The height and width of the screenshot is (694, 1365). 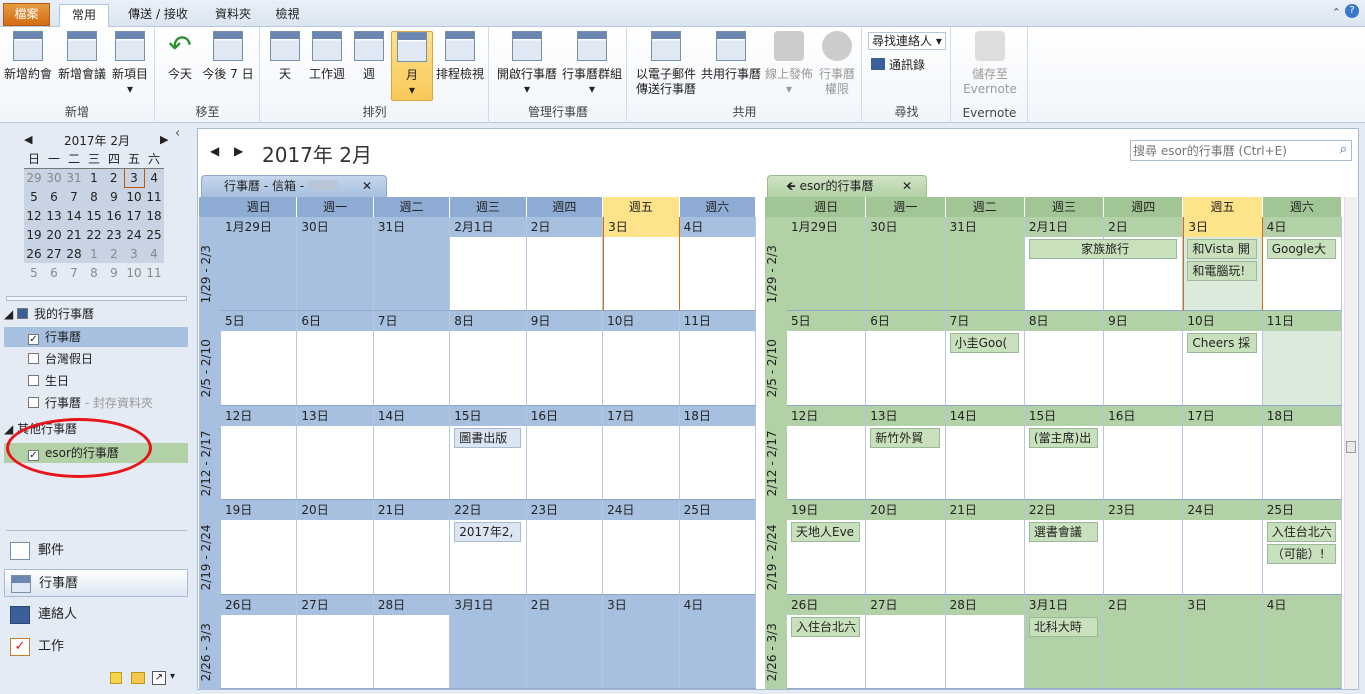 I want to click on minical-day: 31, so click(x=74, y=177).